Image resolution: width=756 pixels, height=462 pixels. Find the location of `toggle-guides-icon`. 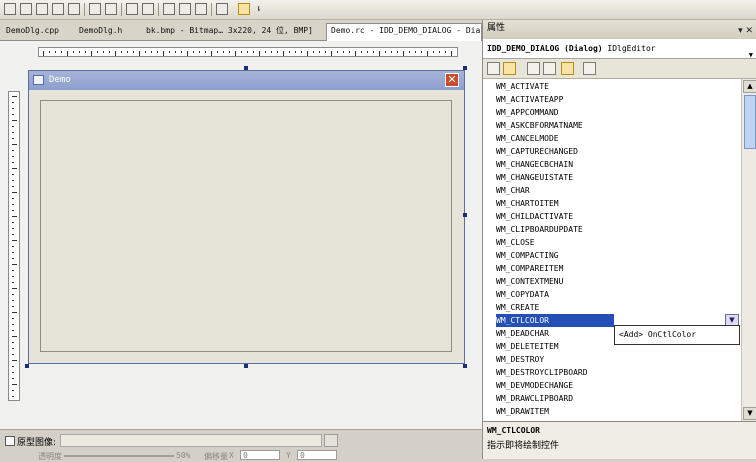

toggle-guides-icon is located at coordinates (244, 9).